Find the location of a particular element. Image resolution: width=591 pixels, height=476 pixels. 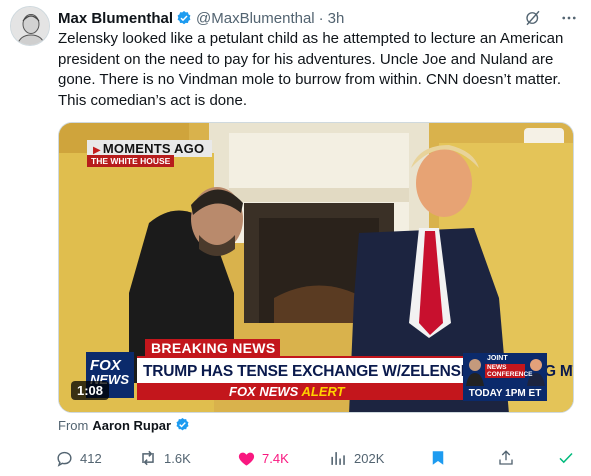

tweet-top-actions is located at coordinates (551, 18).